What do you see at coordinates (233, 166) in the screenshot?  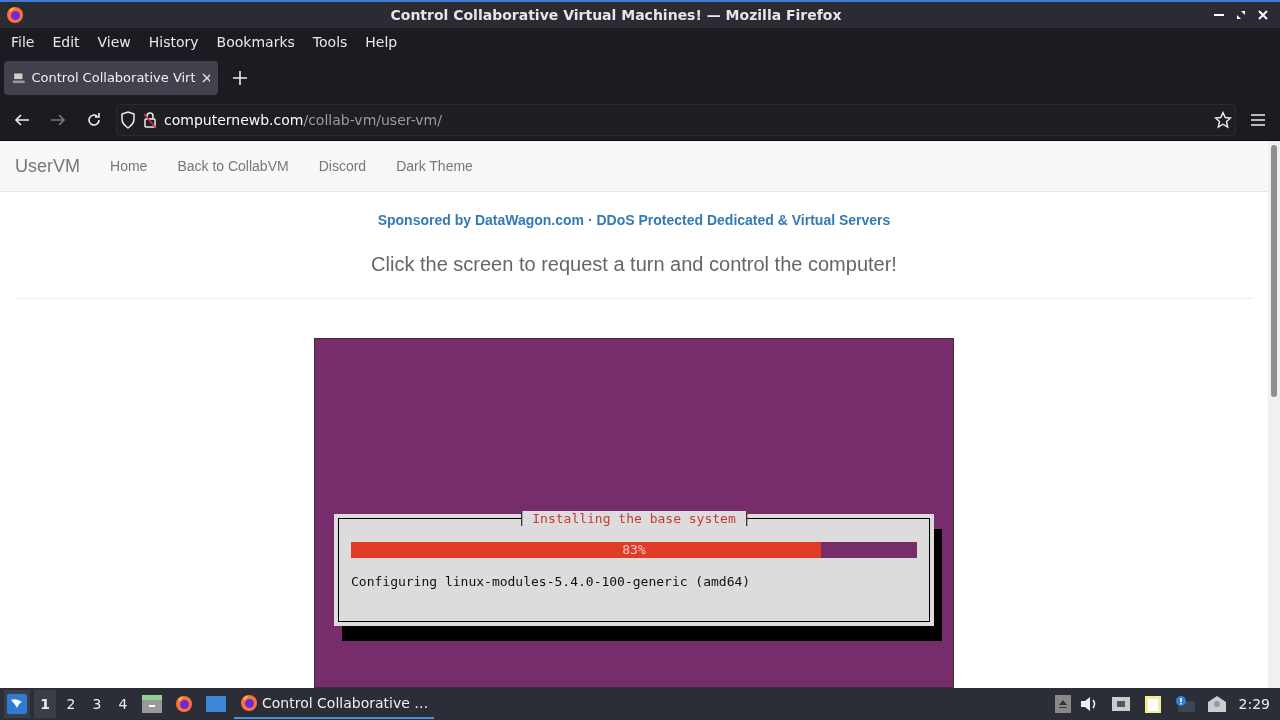 I see `nav-link: Back to CollabVM` at bounding box center [233, 166].